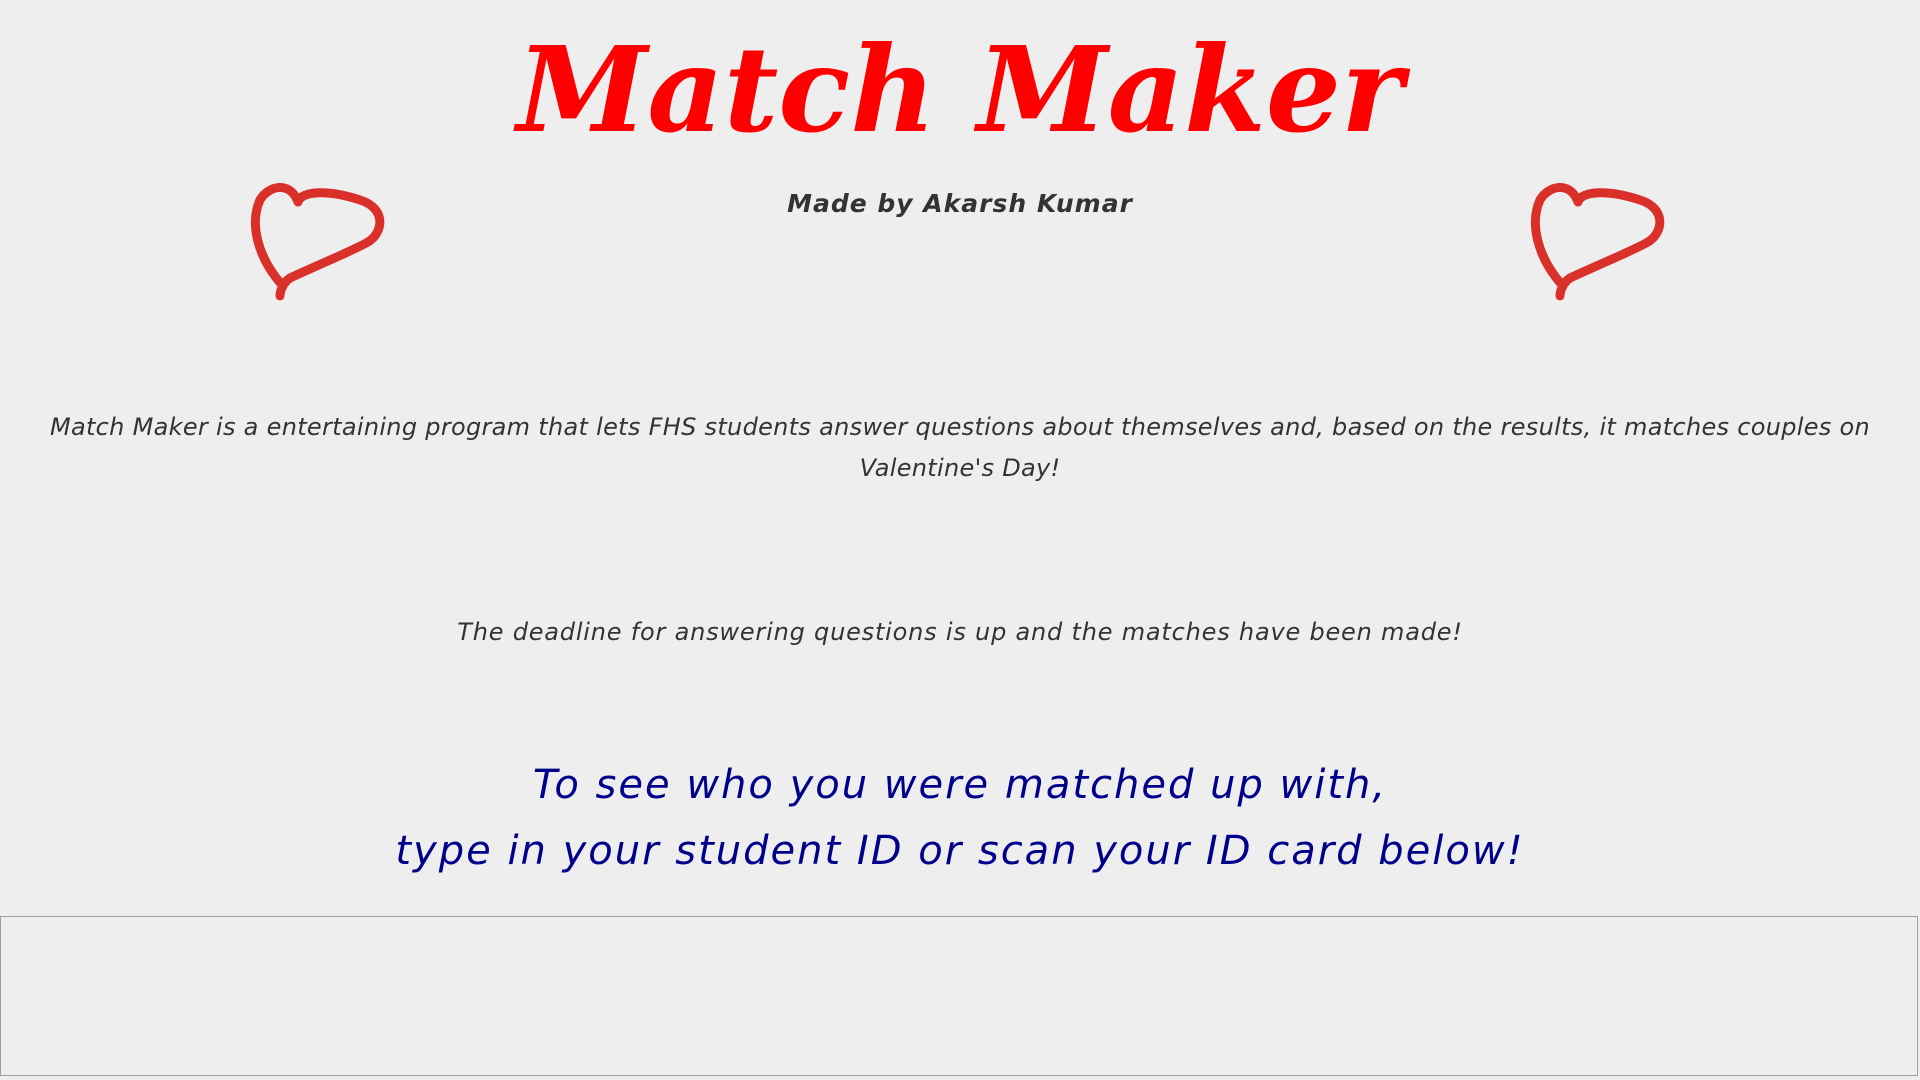 Image resolution: width=1920 pixels, height=1080 pixels. Describe the element at coordinates (960, 785) in the screenshot. I see `instructions-line-1: To see who you were matched up with,` at that location.